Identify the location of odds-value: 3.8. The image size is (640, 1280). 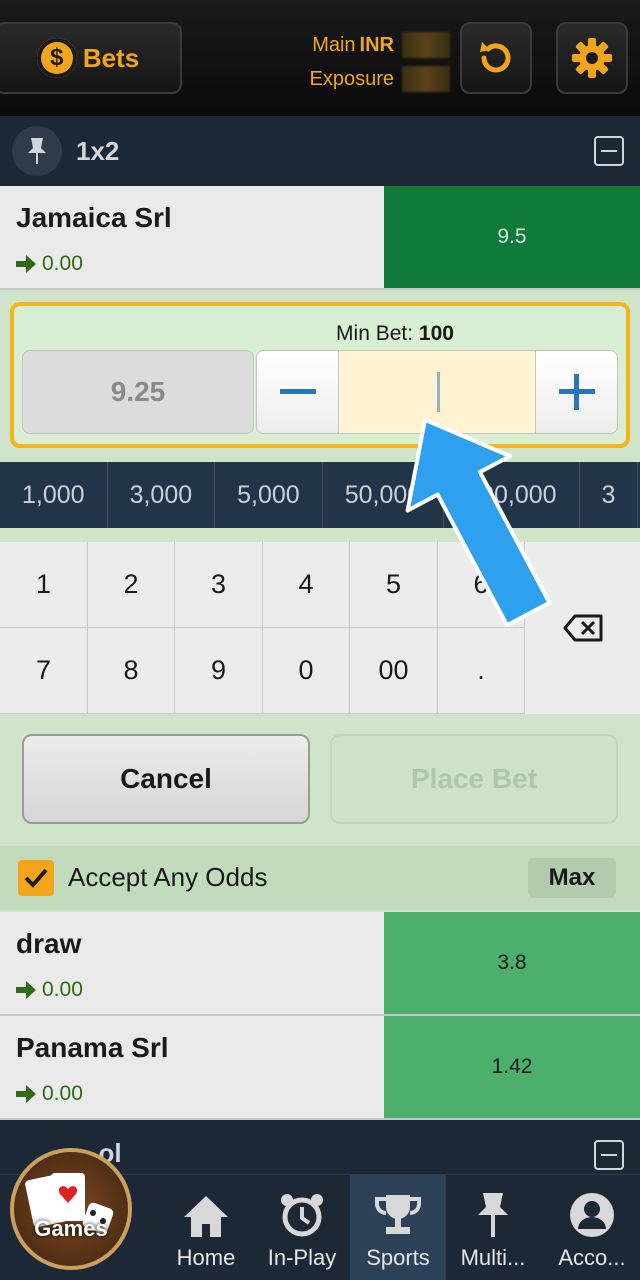
(512, 962).